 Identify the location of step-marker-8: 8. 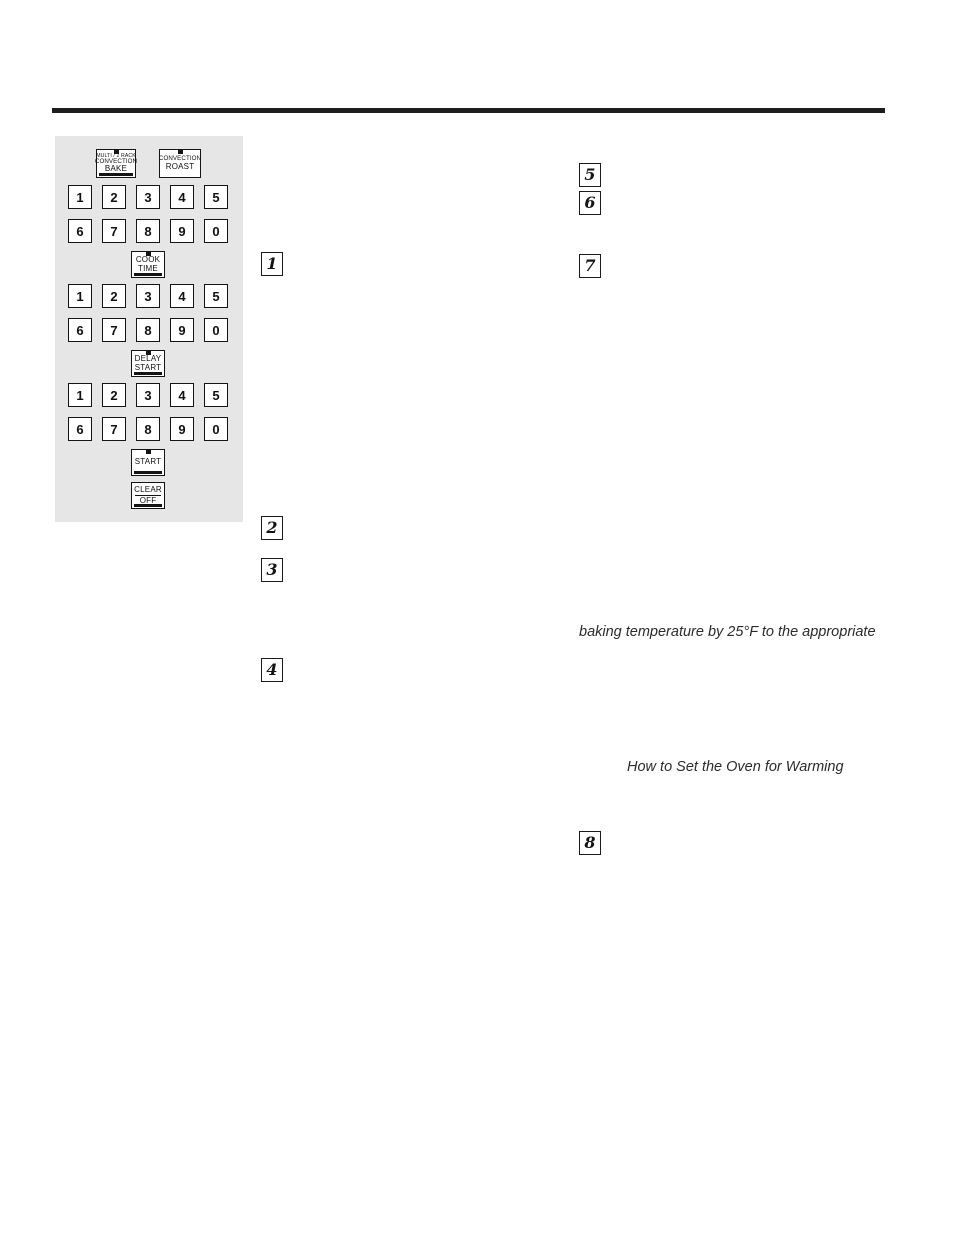
(590, 843).